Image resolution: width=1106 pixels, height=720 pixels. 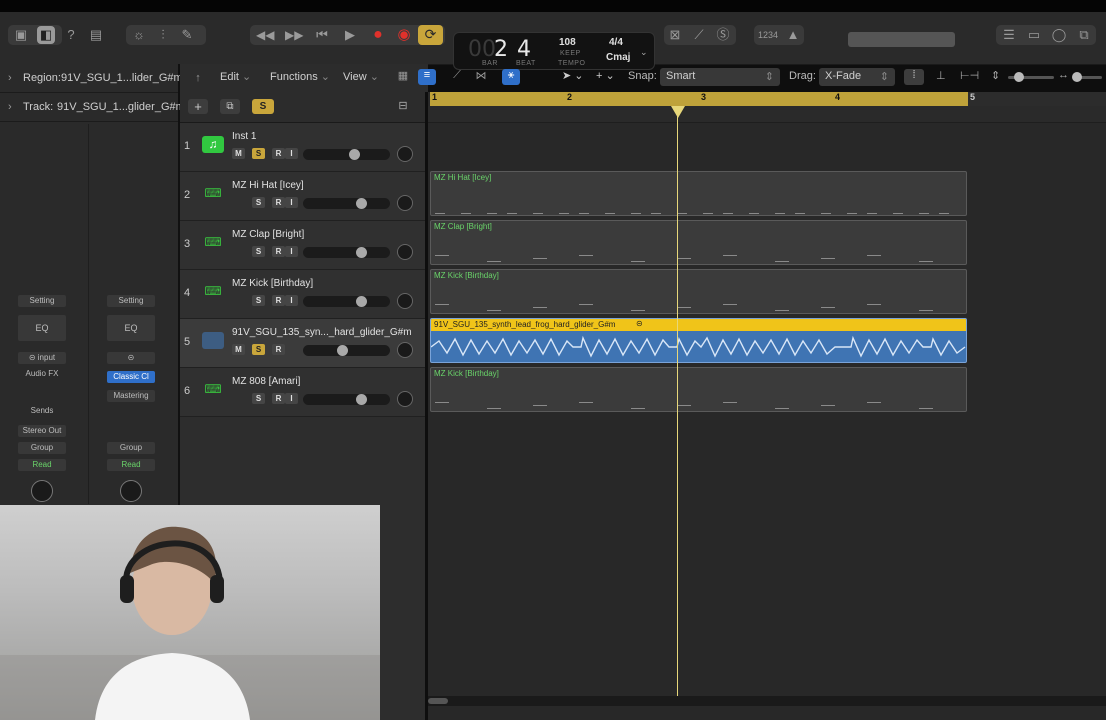 I want to click on catch-playhead-icon: ⚹, so click(x=511, y=77).